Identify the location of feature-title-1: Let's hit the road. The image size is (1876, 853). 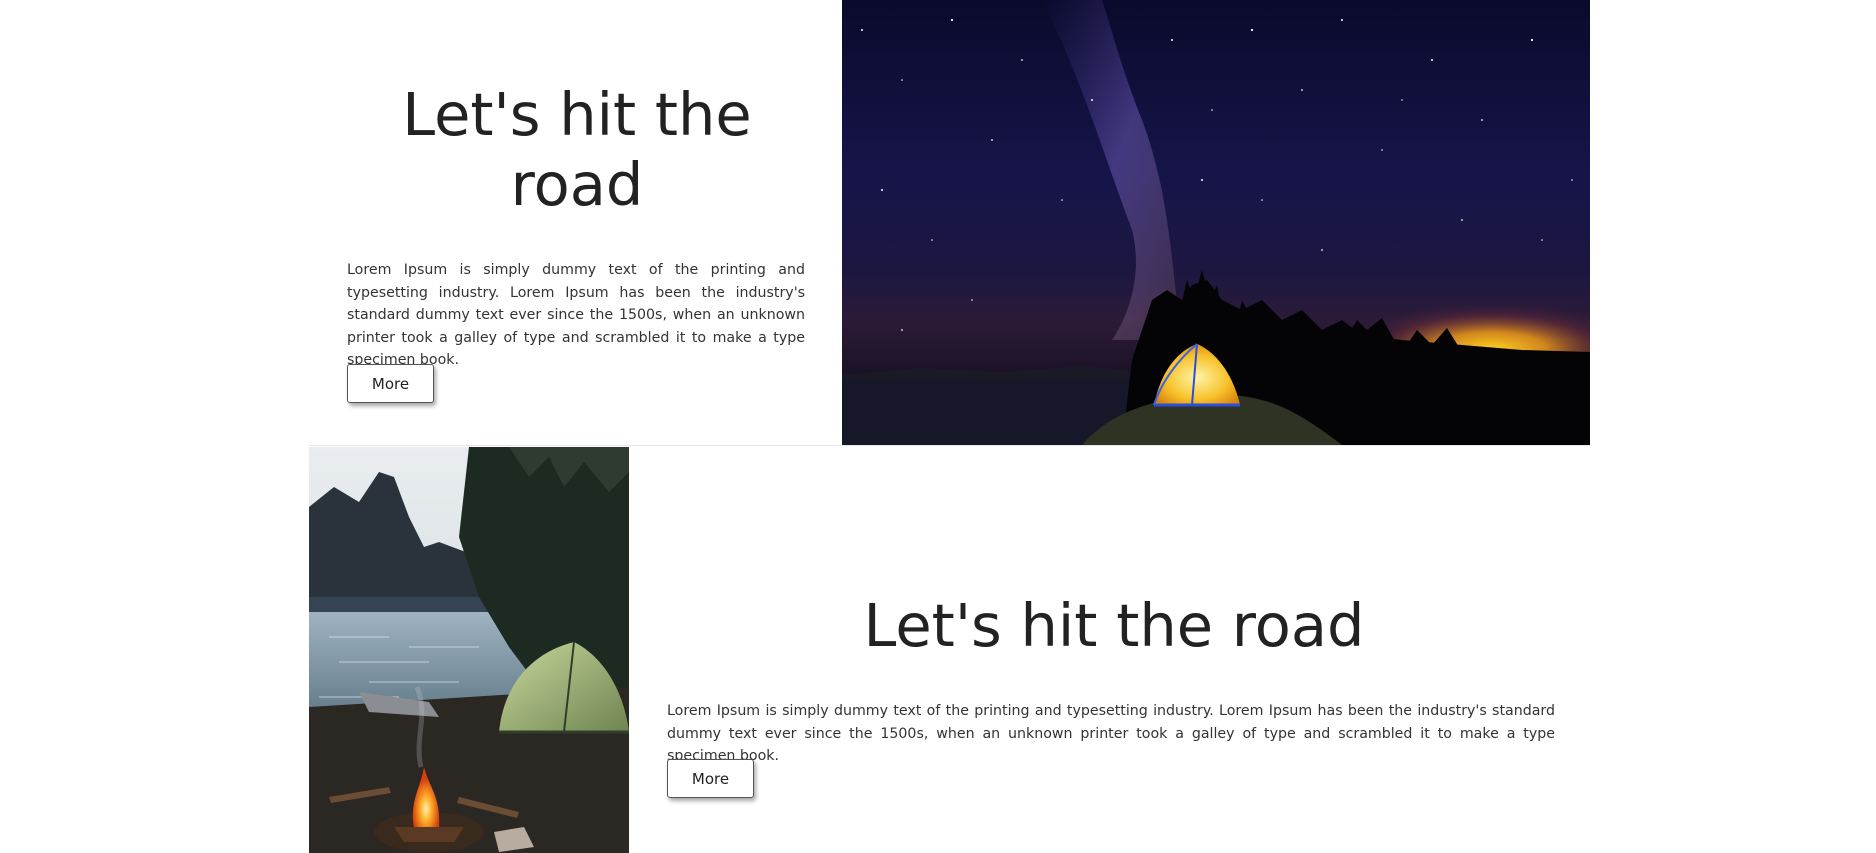
(577, 149).